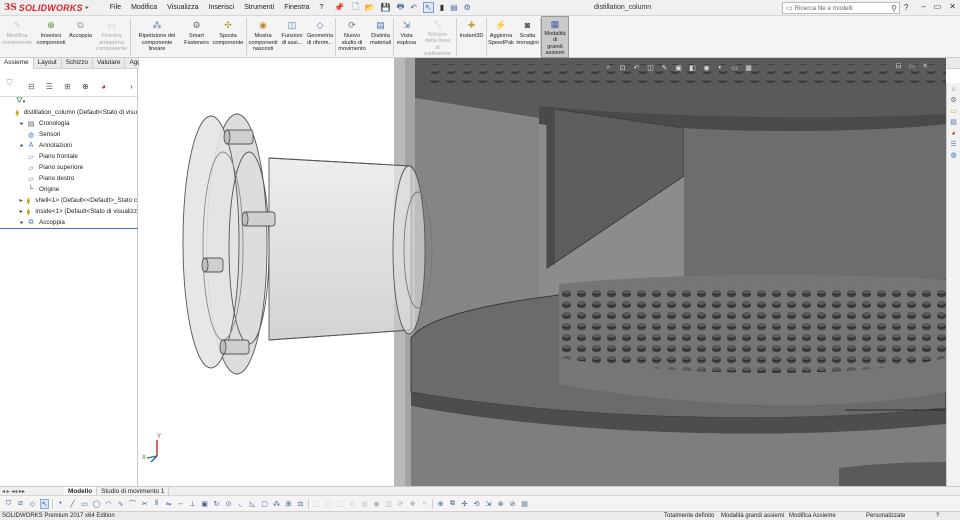  Describe the element at coordinates (68, 156) in the screenshot. I see `tree-item: ▱ Piano frontale` at that location.